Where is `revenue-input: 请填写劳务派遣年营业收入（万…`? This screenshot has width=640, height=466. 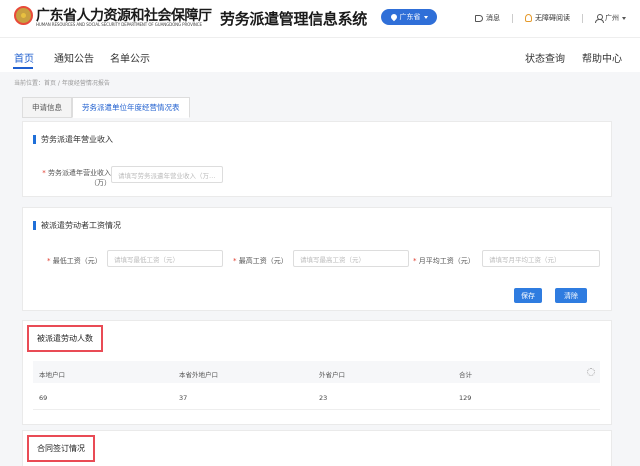 revenue-input: 请填写劳务派遣年营业收入（万… is located at coordinates (167, 174).